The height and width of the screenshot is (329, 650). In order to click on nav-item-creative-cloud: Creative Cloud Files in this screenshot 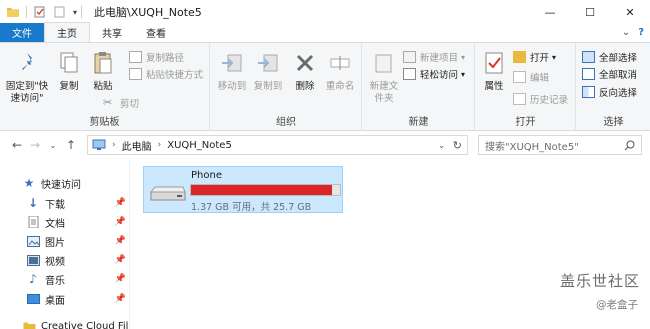, I will do `click(75, 323)`.